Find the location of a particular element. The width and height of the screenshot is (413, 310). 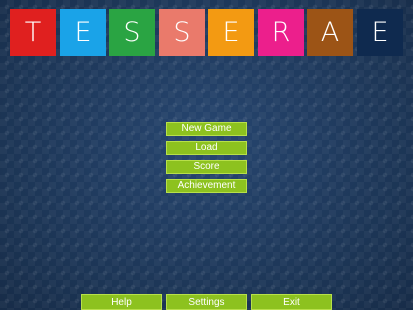

bottom-bar: Help Settings Exit is located at coordinates (206, 302).